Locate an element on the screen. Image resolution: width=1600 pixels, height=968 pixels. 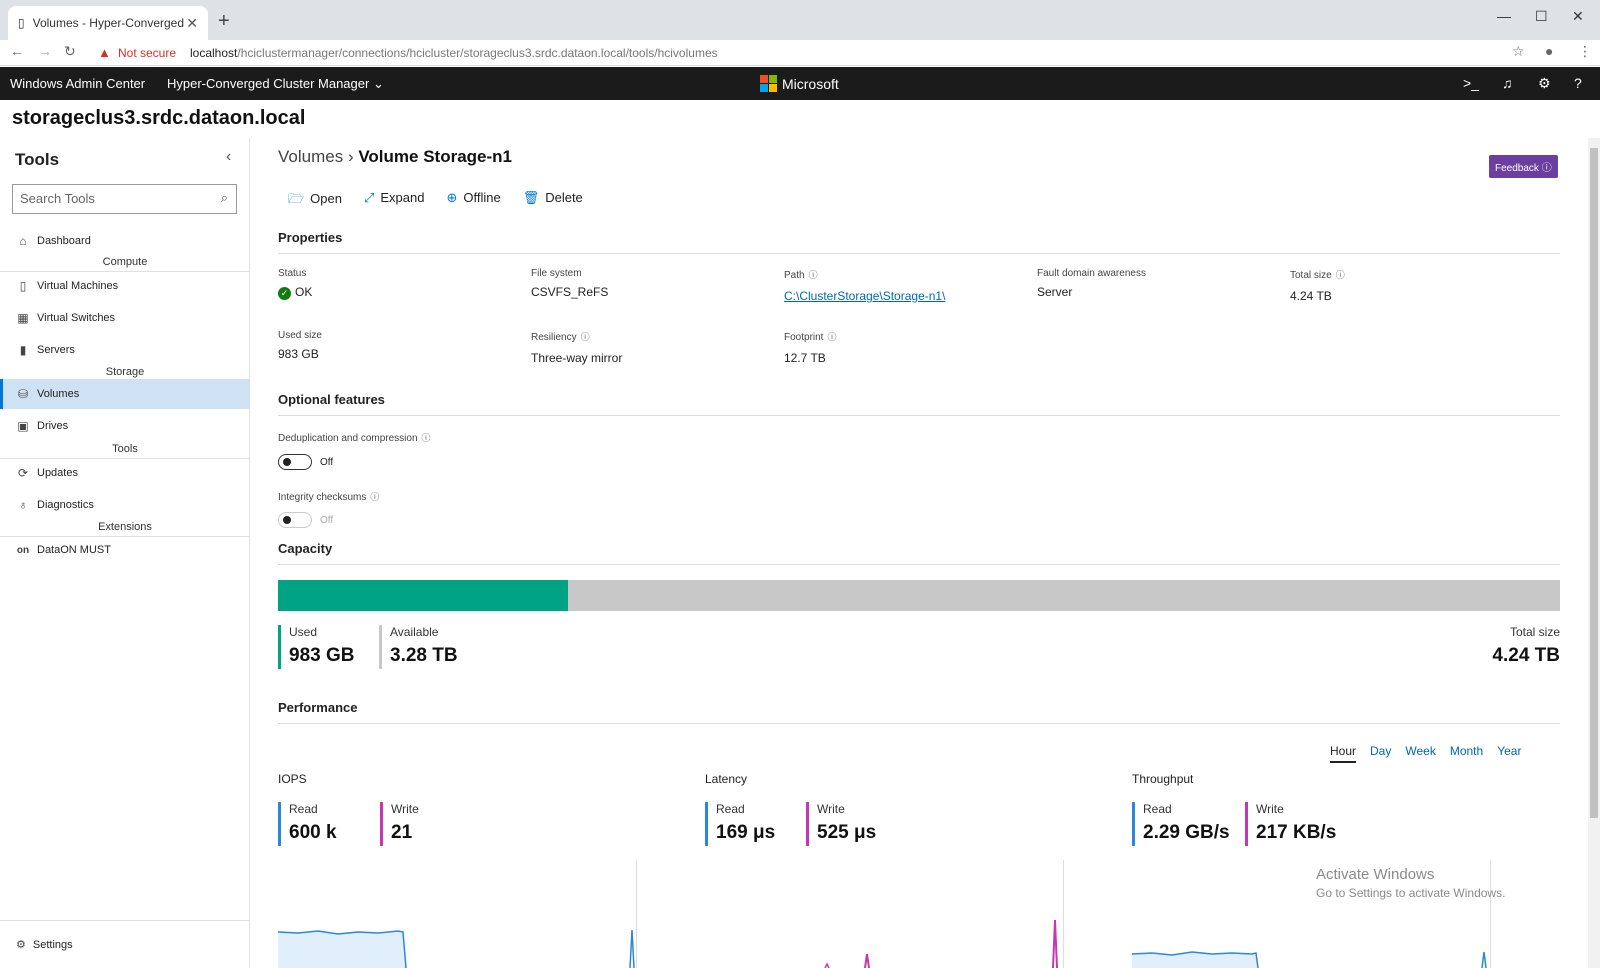
throughput-title: Throughput is located at coordinates (1163, 779).